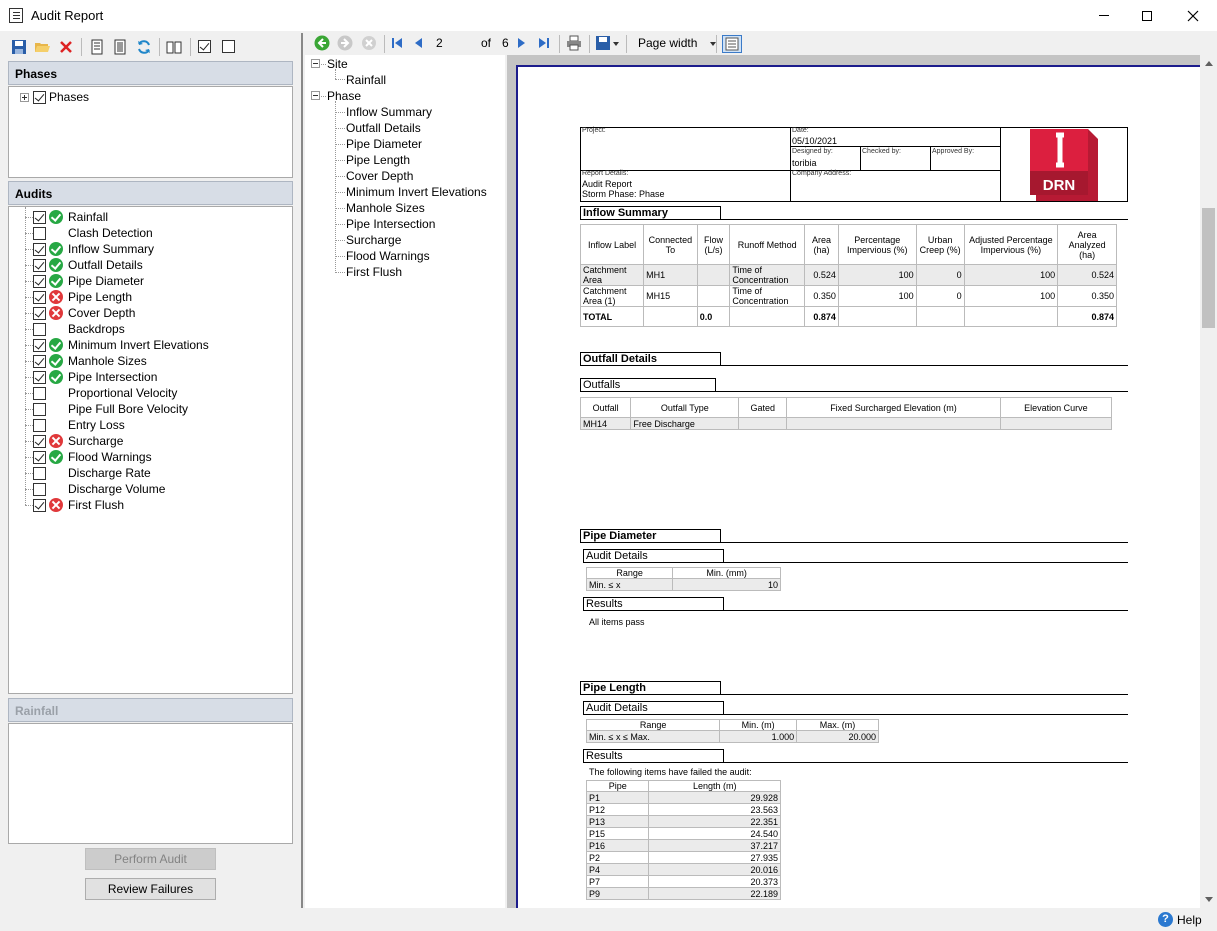 This screenshot has height=931, width=1217. What do you see at coordinates (116, 489) in the screenshot?
I see `audit-label: Discharge Volume` at bounding box center [116, 489].